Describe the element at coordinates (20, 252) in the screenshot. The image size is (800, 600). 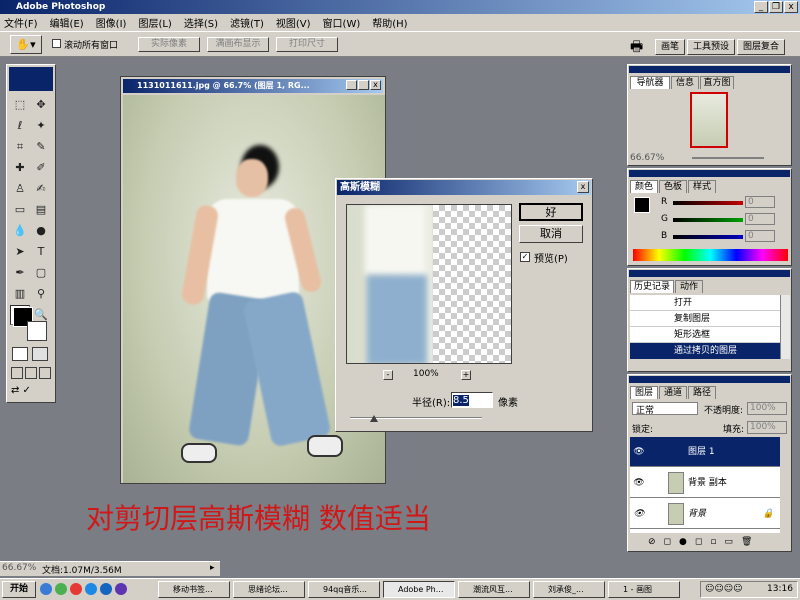
I see `path-select-icon: ➤` at that location.